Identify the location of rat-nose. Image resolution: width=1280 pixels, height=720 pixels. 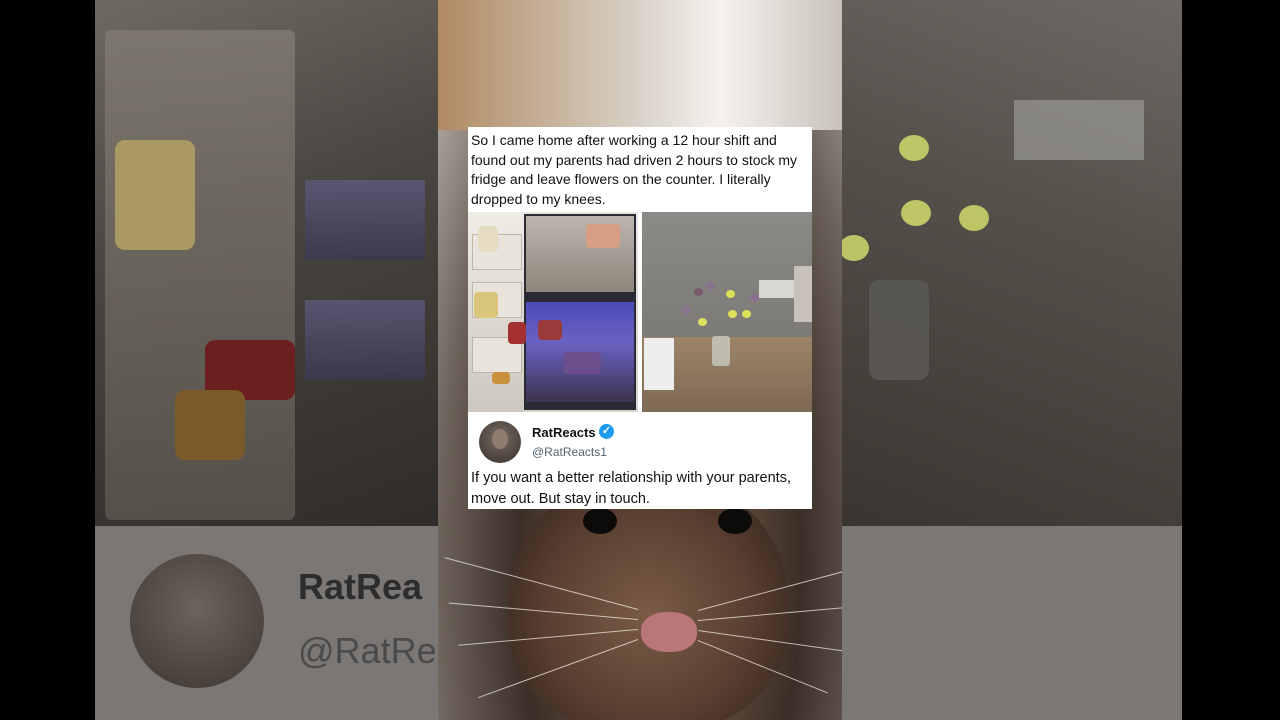
(669, 632).